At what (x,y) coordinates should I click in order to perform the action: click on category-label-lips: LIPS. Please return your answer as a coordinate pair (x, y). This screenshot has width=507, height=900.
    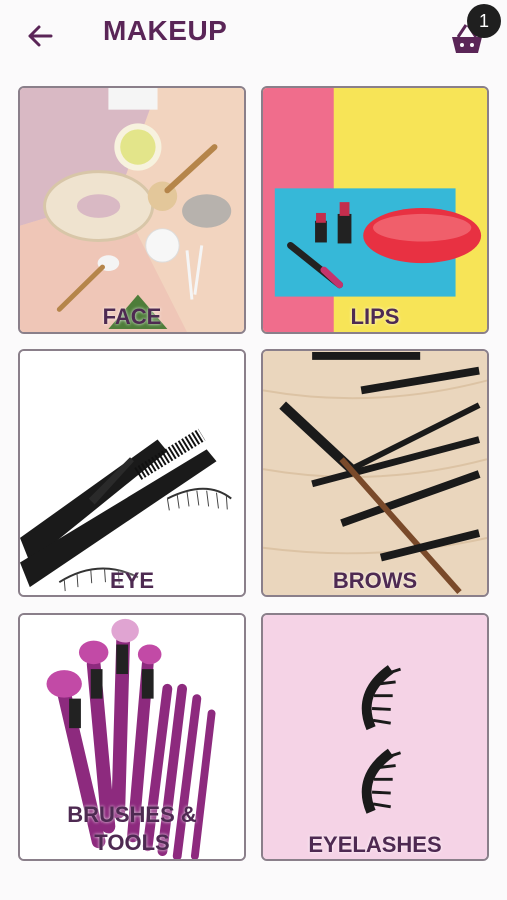
    Looking at the image, I should click on (375, 316).